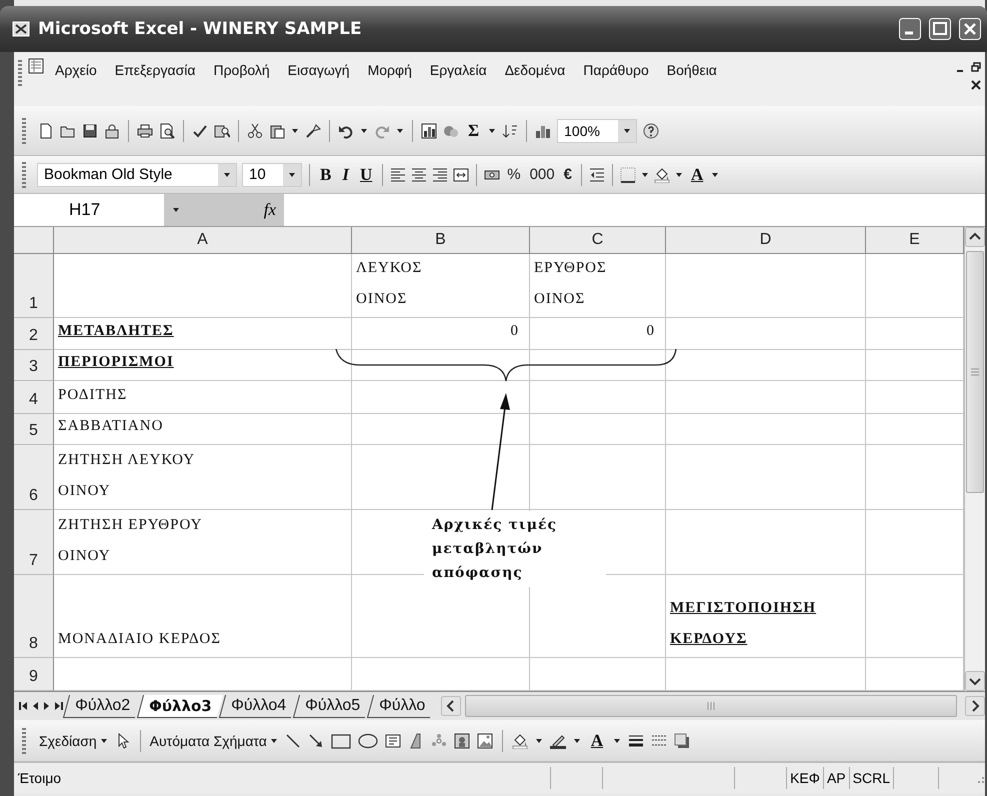  I want to click on menu-item: Δεδομένα, so click(535, 70).